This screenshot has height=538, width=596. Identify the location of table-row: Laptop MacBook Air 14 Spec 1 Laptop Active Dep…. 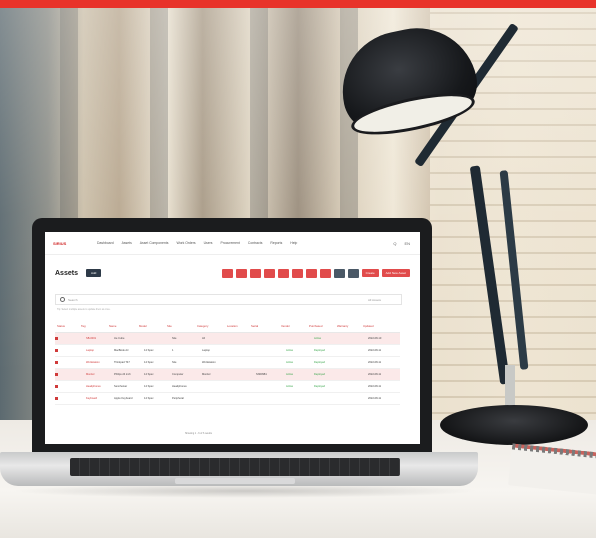
(227, 351).